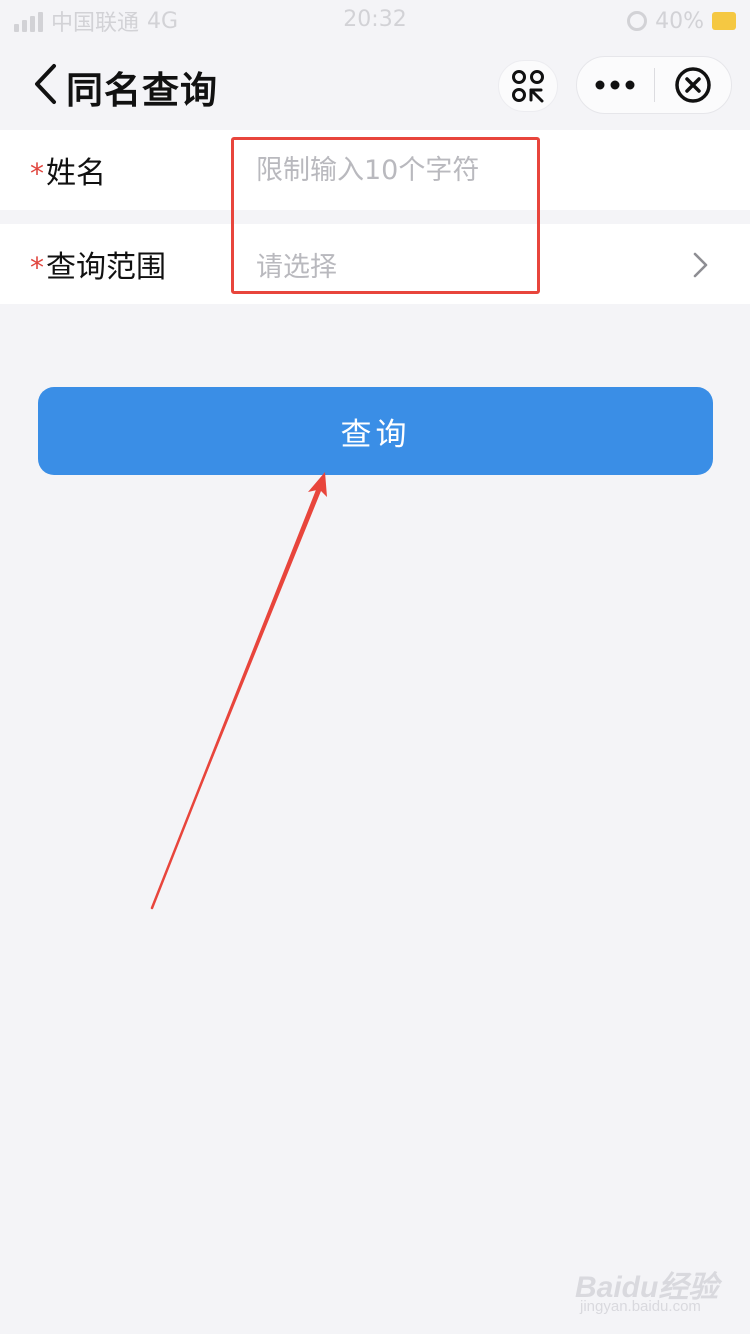 This screenshot has height=1334, width=750. What do you see at coordinates (637, 21) in the screenshot?
I see `alarm-icon` at bounding box center [637, 21].